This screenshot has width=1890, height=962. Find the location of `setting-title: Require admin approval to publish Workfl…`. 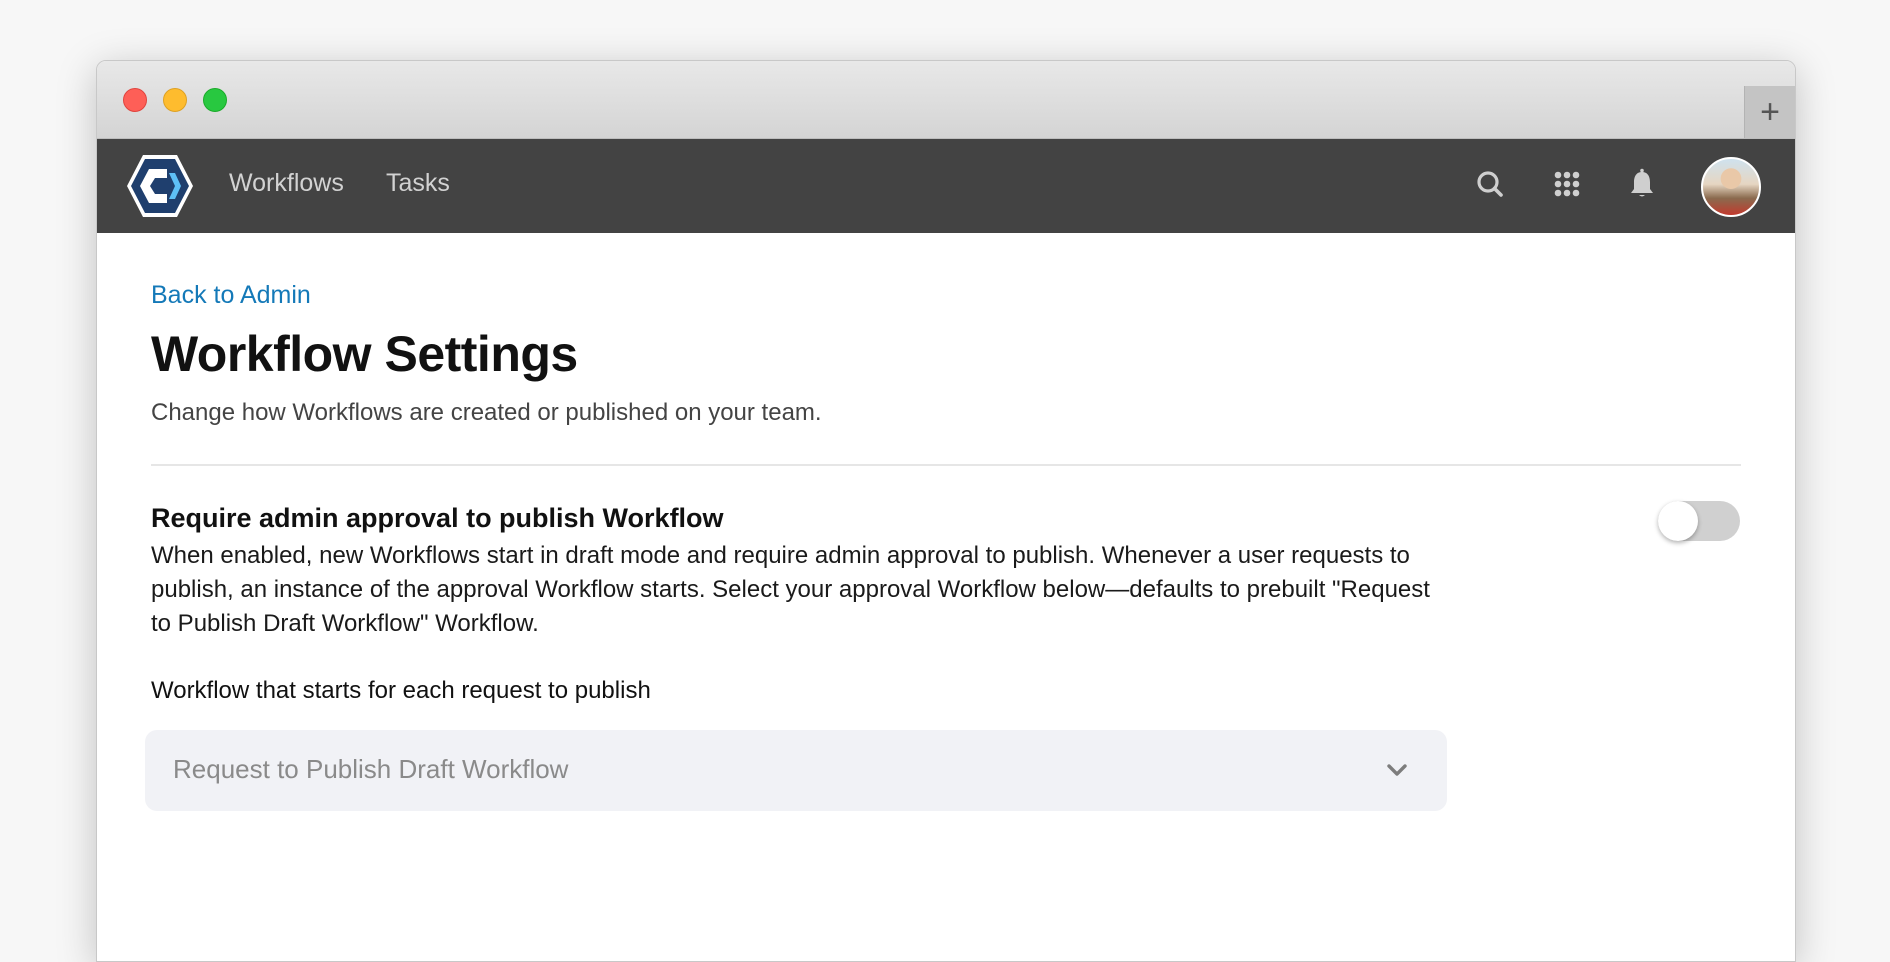

setting-title: Require admin approval to publish Workfl… is located at coordinates (437, 518).